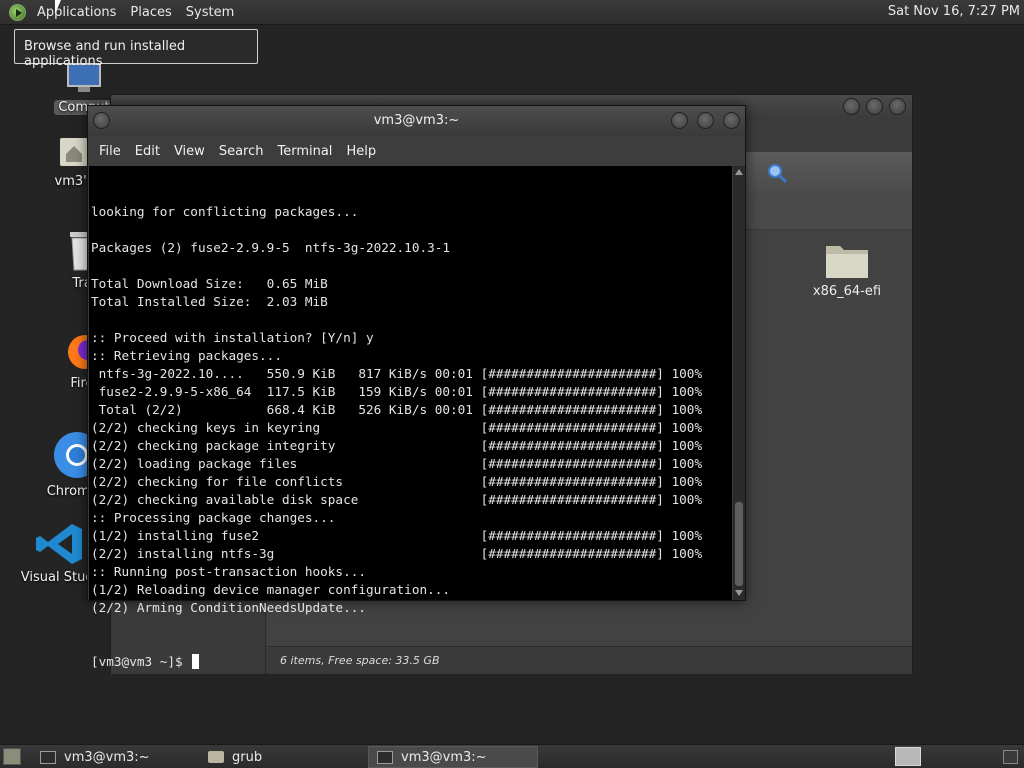  Describe the element at coordinates (739, 172) in the screenshot. I see `scroll-up-arrow-icon` at that location.